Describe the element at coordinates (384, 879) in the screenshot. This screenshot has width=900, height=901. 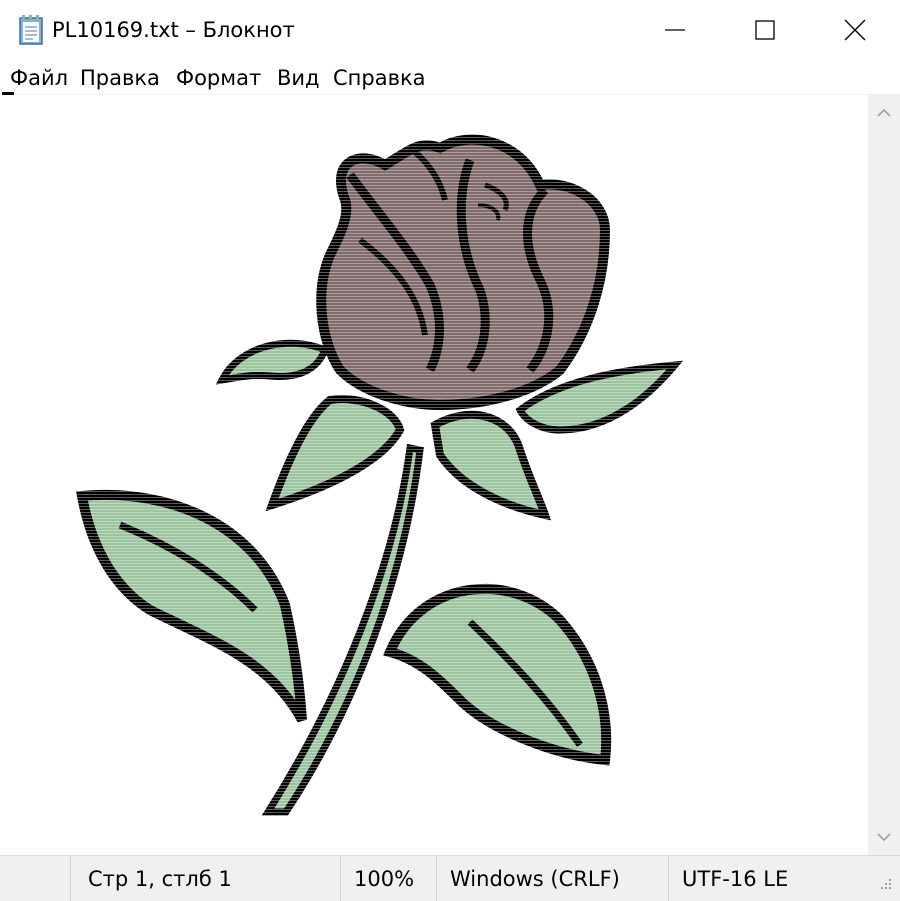
I see `status-zoom: 100%` at that location.